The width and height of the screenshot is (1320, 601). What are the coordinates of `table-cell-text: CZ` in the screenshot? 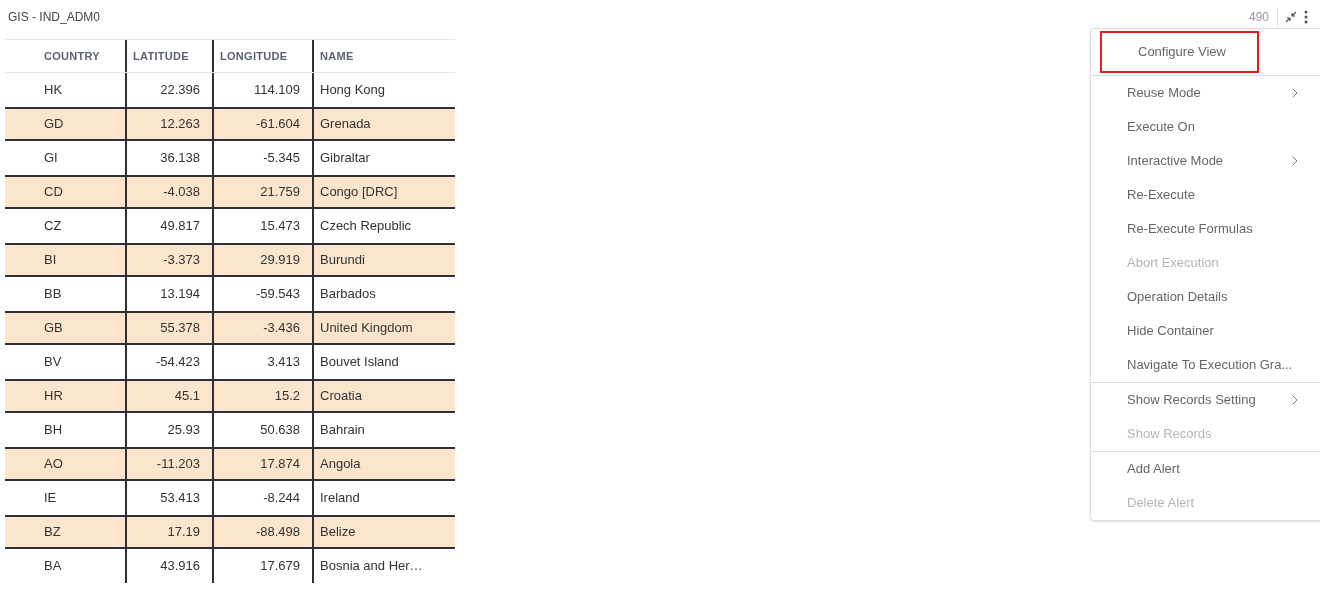 It's located at (52, 226).